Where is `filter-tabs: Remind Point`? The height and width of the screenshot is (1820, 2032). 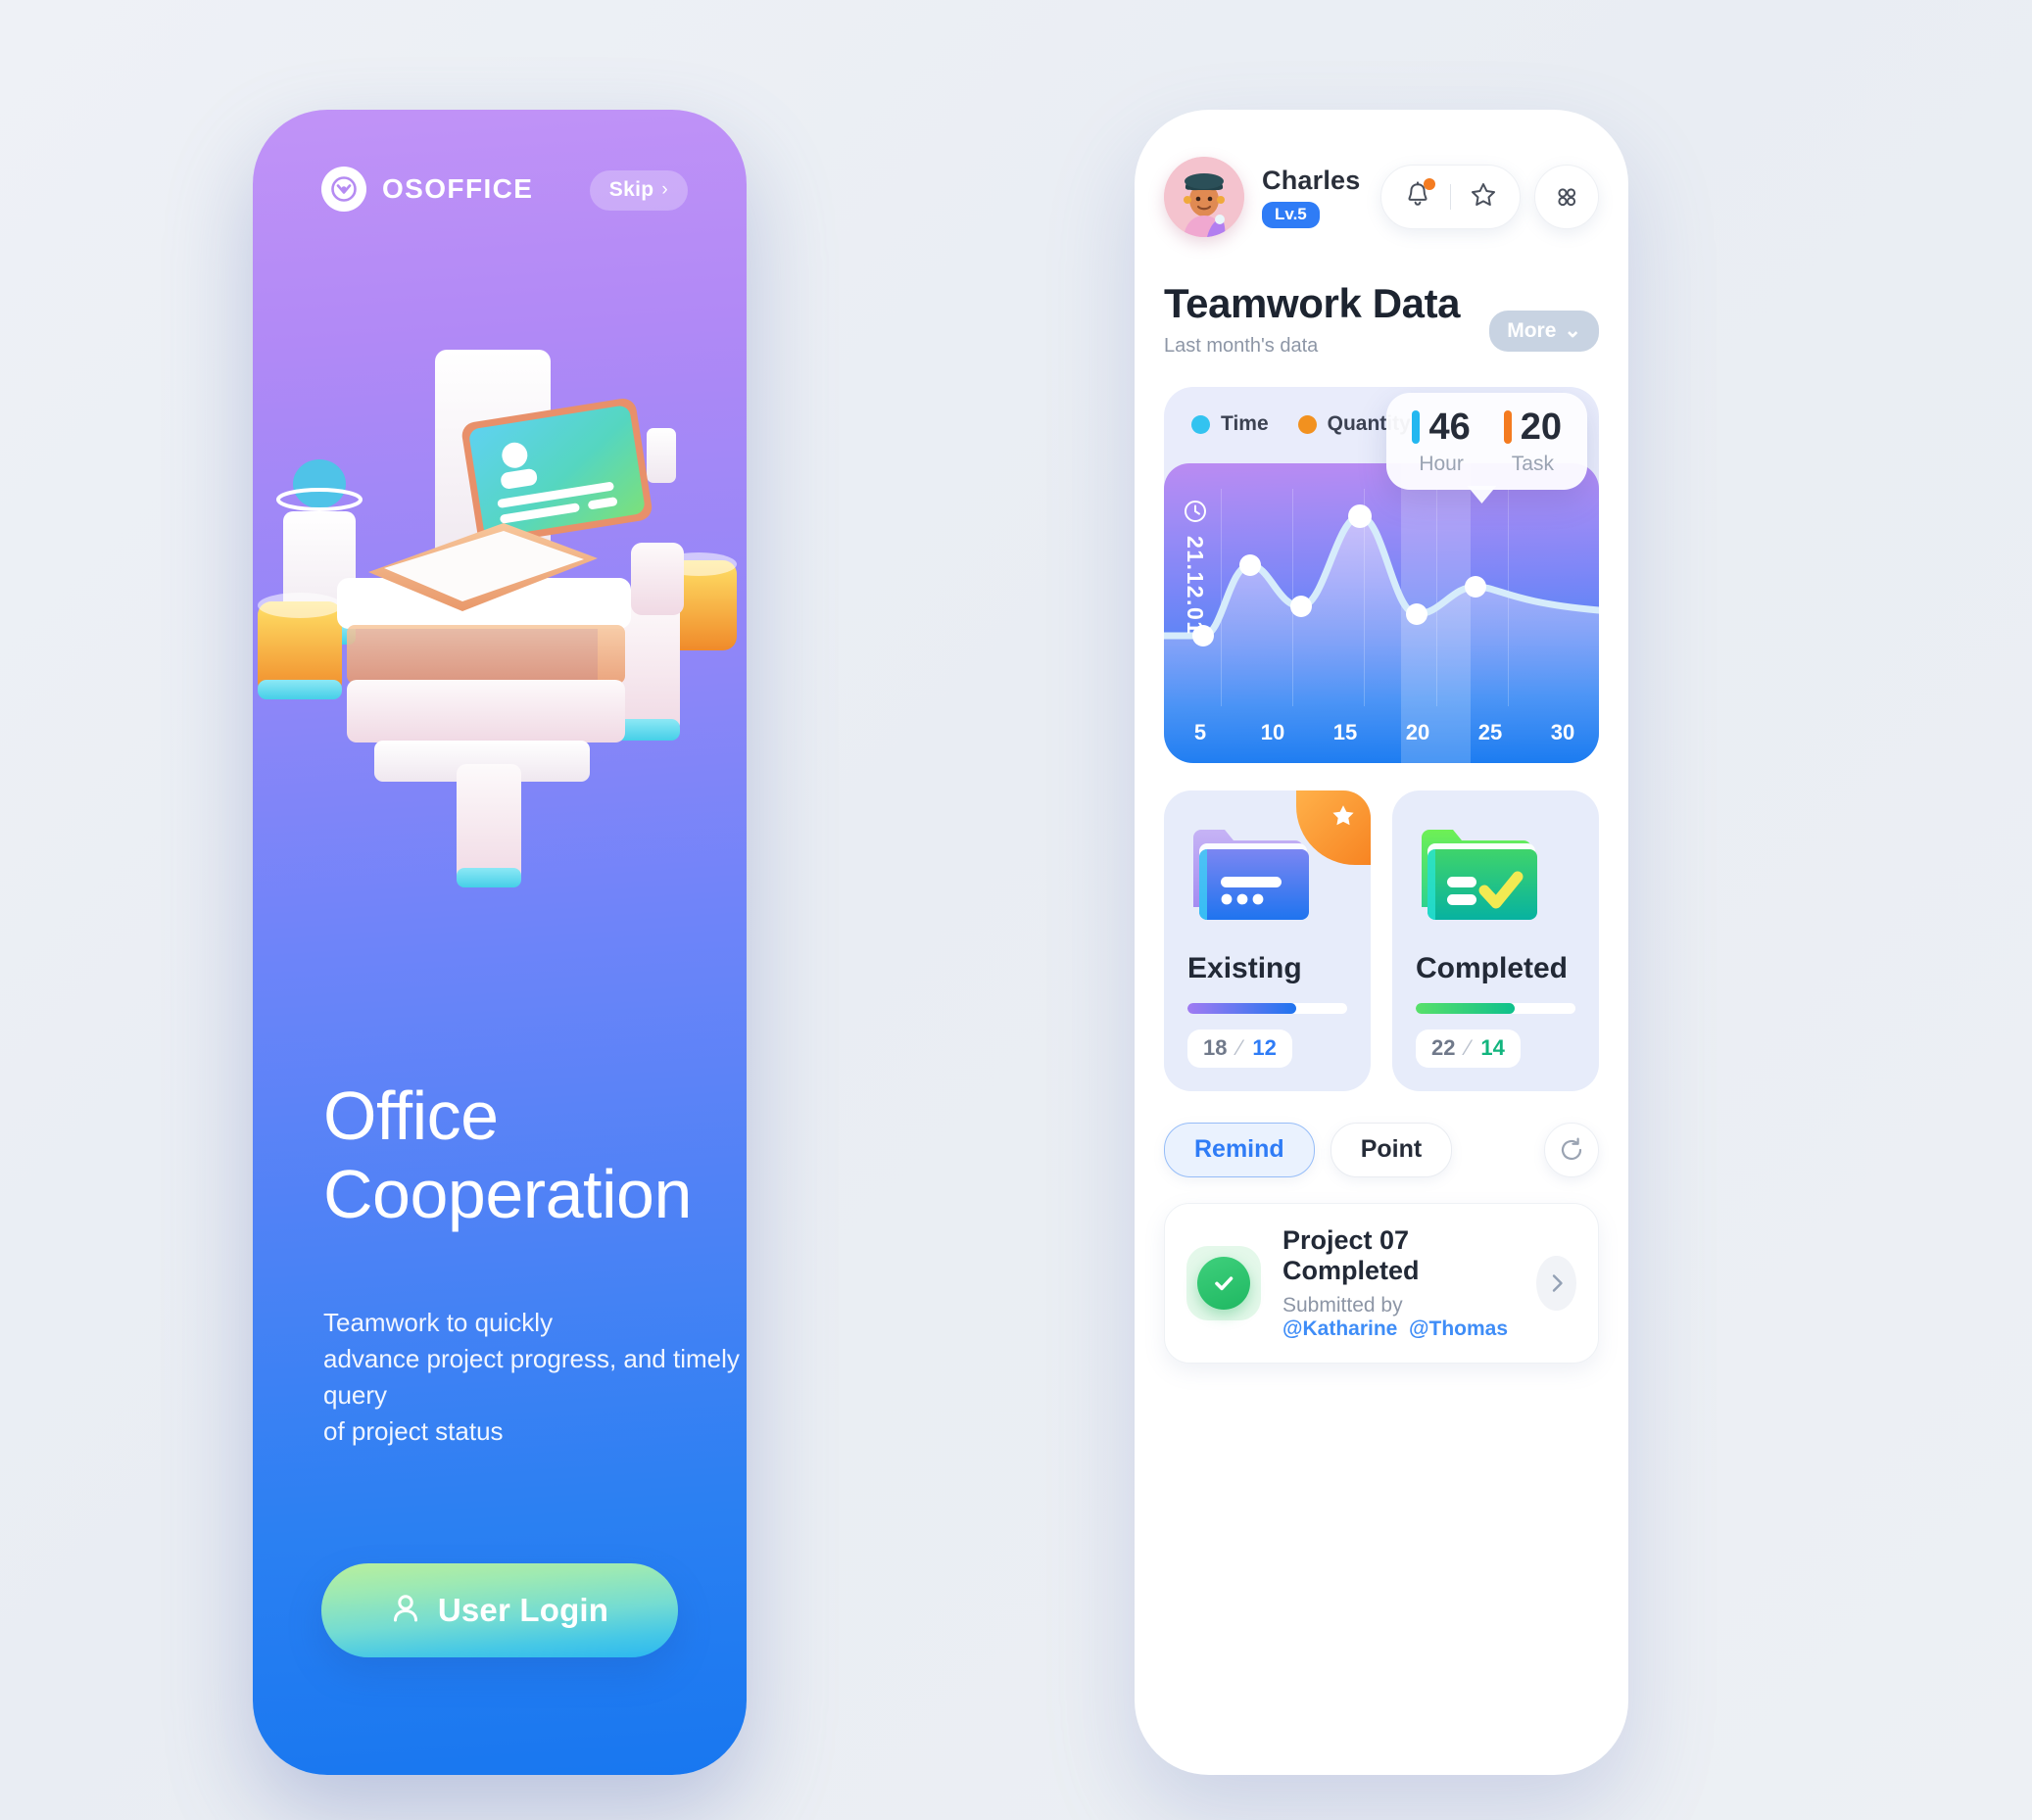
filter-tabs: Remind Point is located at coordinates (1381, 1150).